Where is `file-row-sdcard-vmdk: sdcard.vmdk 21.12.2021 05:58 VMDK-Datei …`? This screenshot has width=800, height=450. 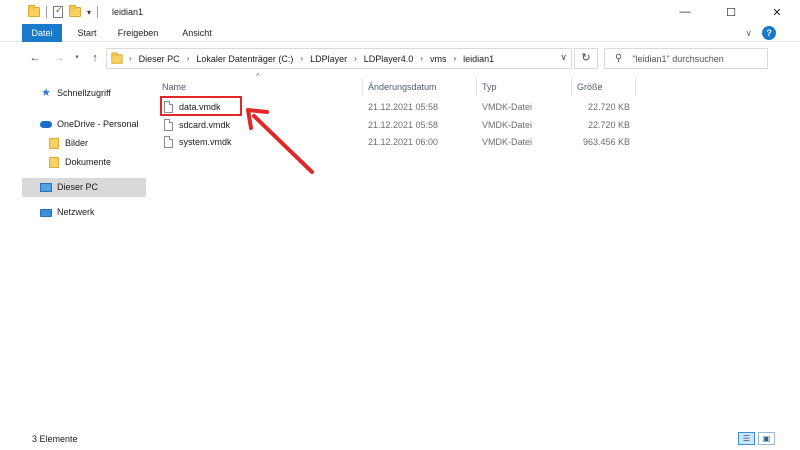
file-row-sdcard-vmdk: sdcard.vmdk 21.12.2021 05:58 VMDK-Datei … is located at coordinates (401, 125).